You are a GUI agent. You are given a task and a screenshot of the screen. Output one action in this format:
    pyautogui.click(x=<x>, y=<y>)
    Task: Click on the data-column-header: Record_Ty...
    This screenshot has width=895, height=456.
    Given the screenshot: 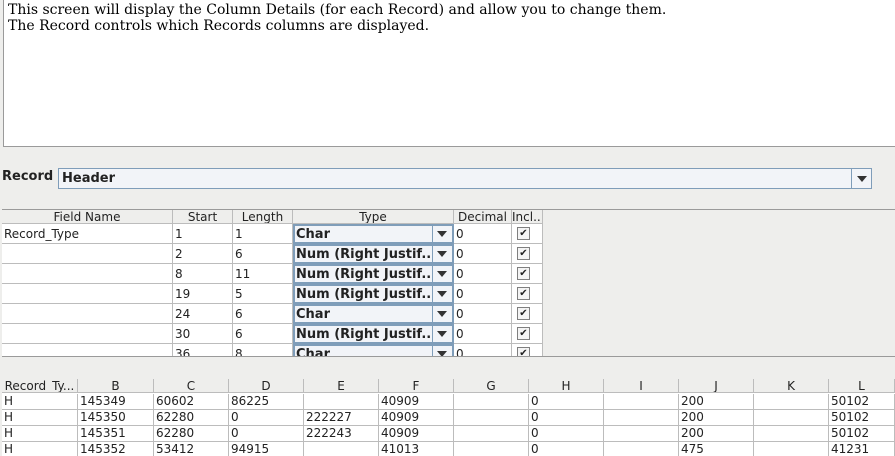 What is the action you would take?
    pyautogui.click(x=40, y=386)
    